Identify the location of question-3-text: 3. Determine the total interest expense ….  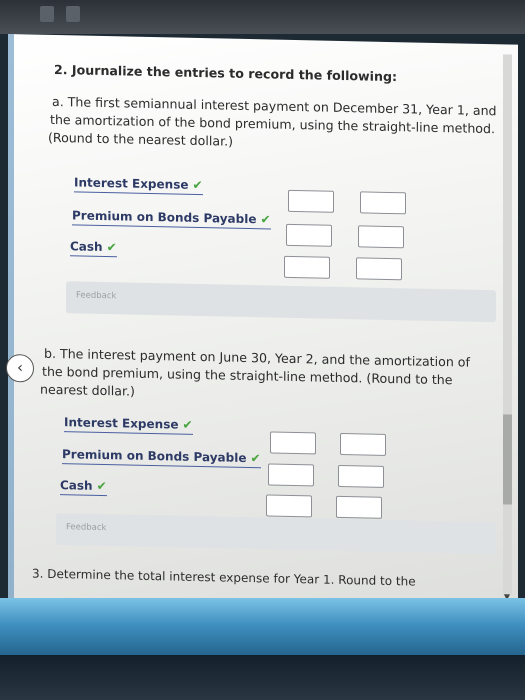
(224, 577).